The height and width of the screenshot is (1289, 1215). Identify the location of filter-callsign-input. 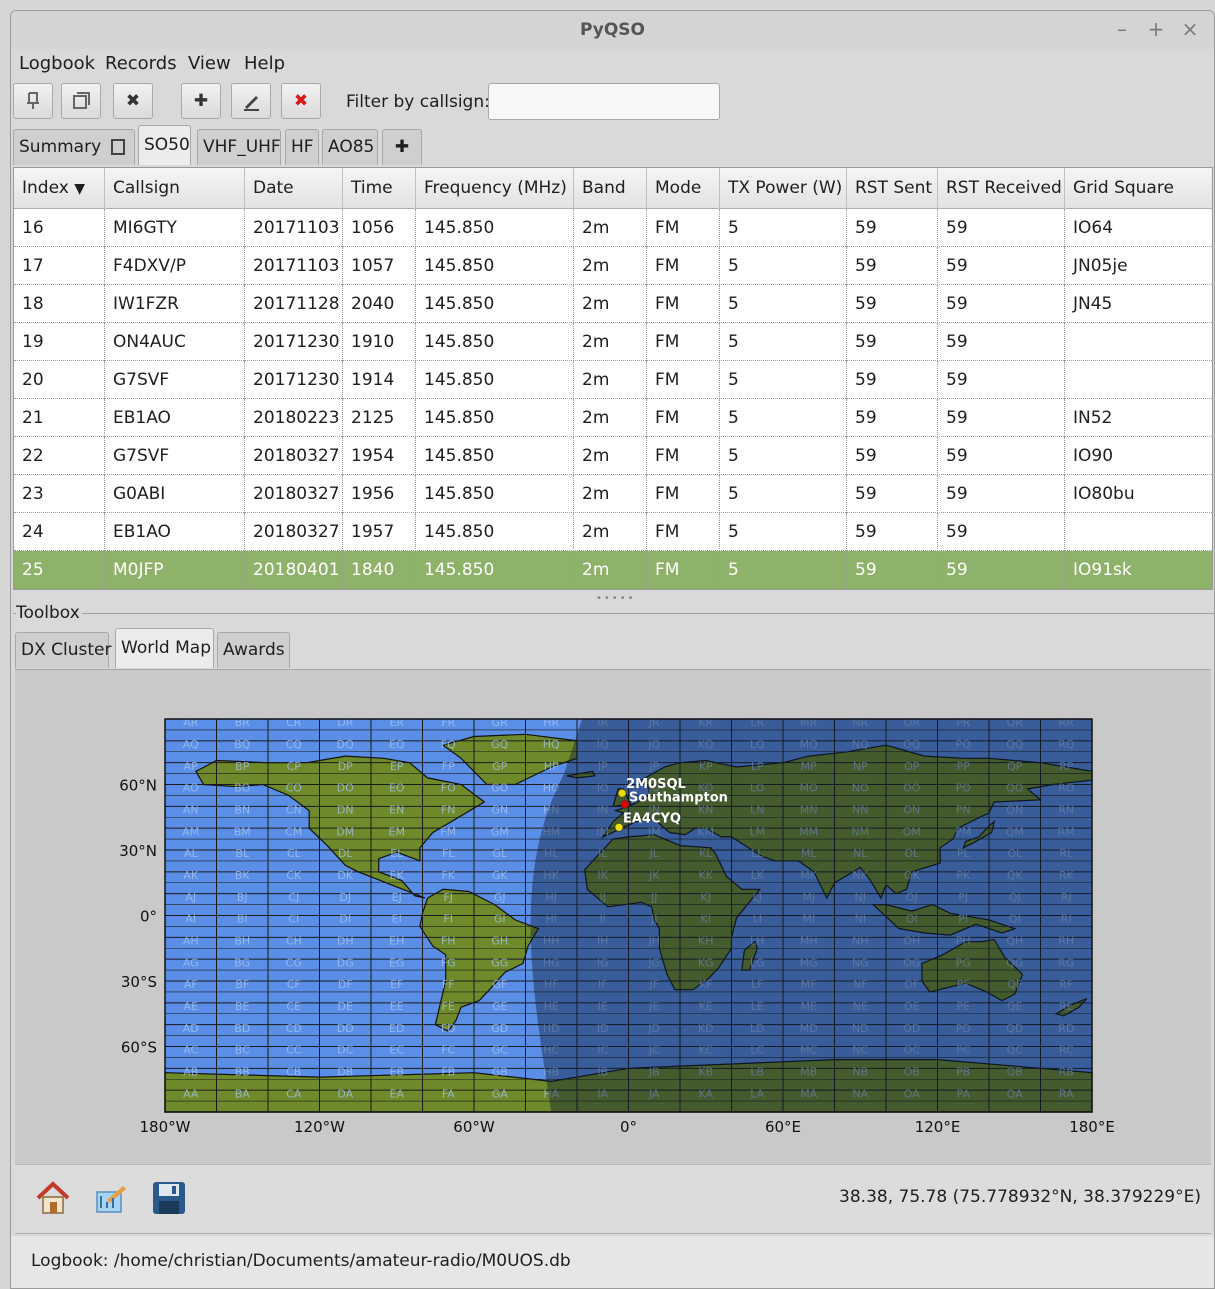
(604, 101).